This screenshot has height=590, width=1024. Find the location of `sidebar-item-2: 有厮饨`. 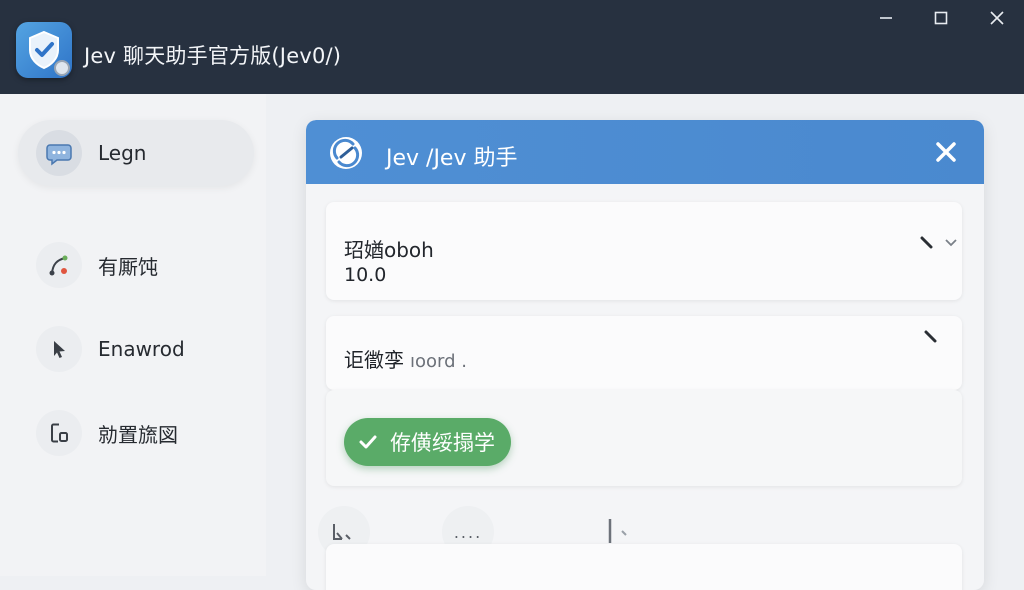

sidebar-item-2: 有厮饨 is located at coordinates (136, 265).